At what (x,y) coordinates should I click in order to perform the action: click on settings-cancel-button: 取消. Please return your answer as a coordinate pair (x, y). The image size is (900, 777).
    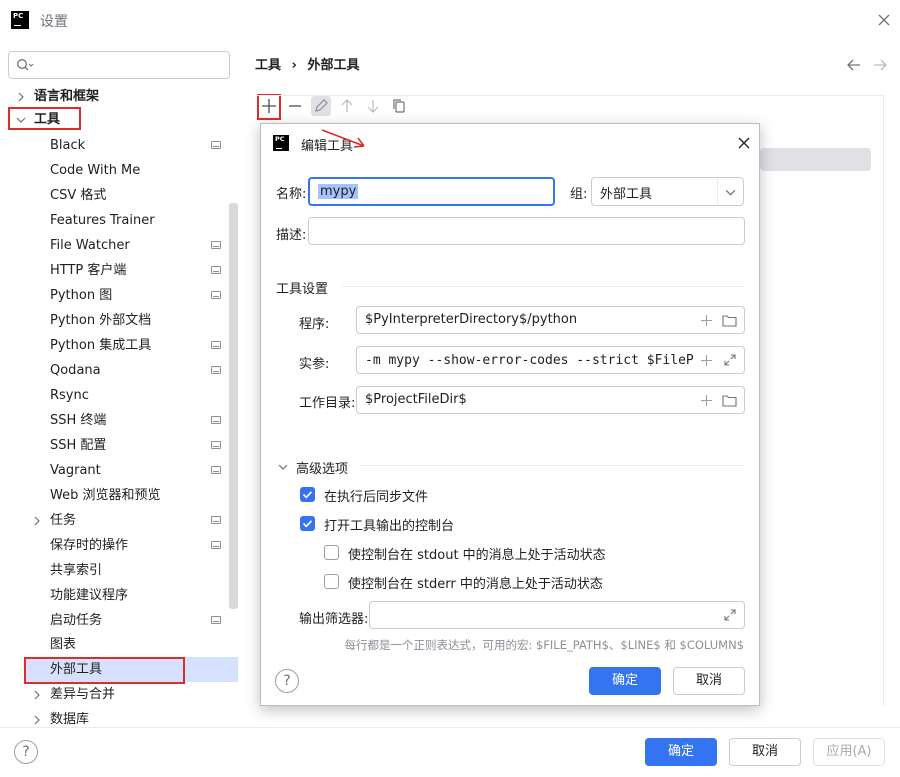
    Looking at the image, I should click on (765, 752).